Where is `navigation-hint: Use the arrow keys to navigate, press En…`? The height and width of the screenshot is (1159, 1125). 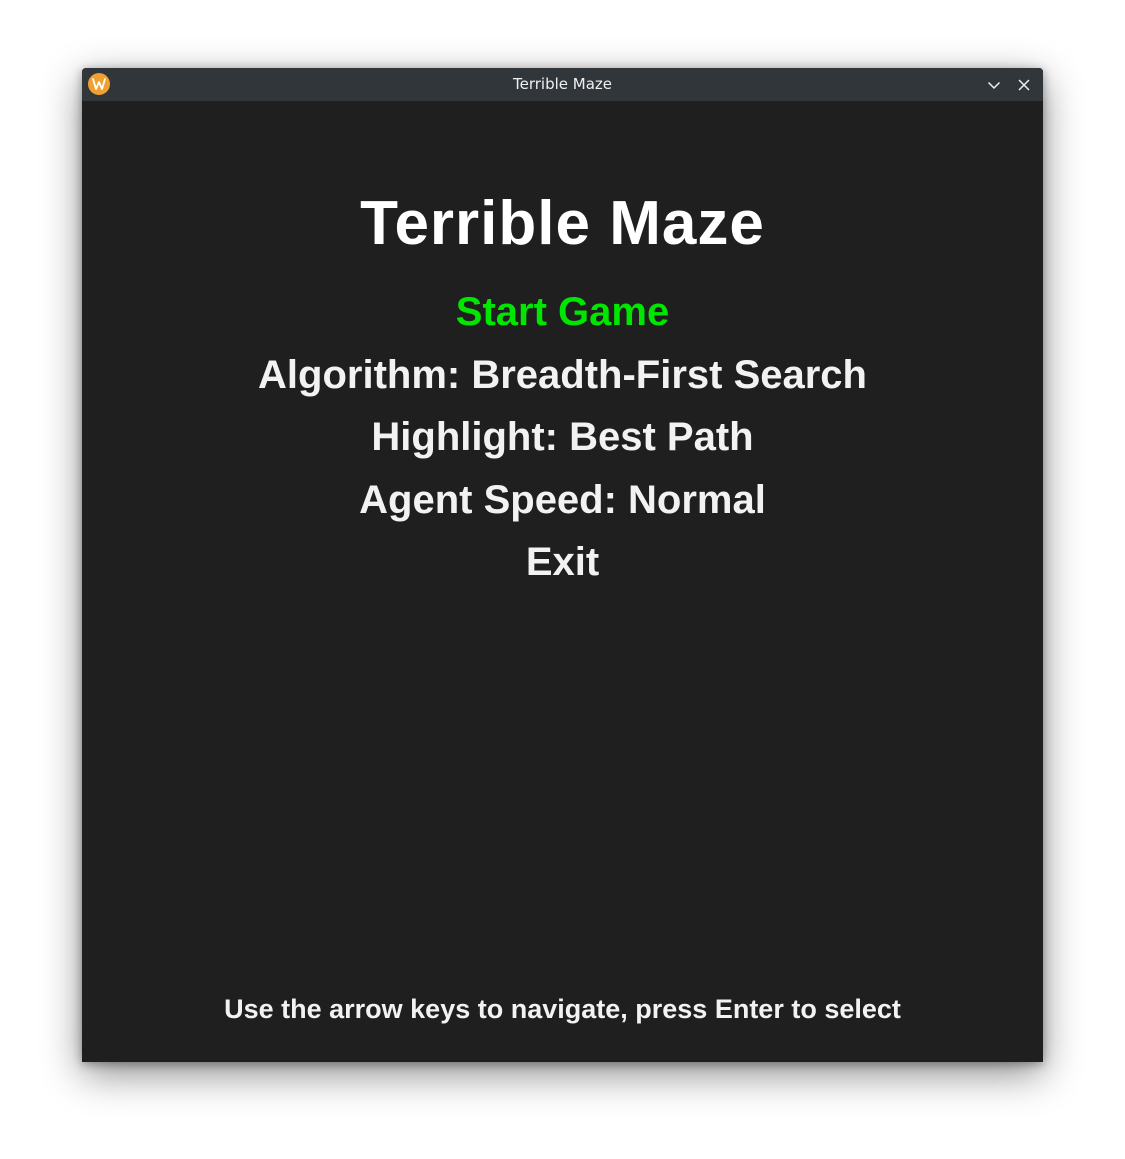 navigation-hint: Use the arrow keys to navigate, press En… is located at coordinates (562, 1009).